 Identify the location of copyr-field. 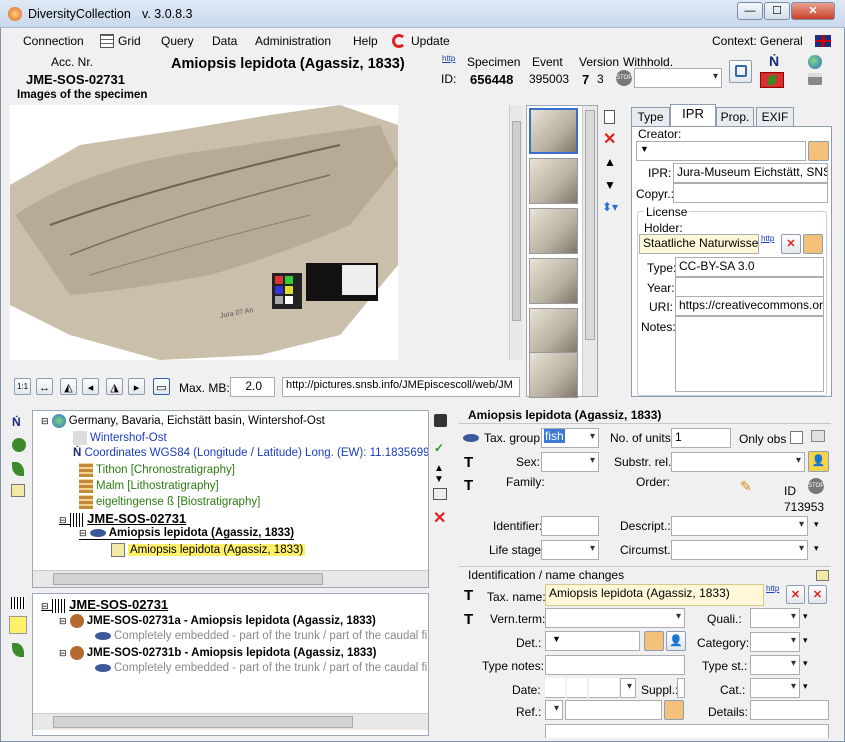
(750, 193).